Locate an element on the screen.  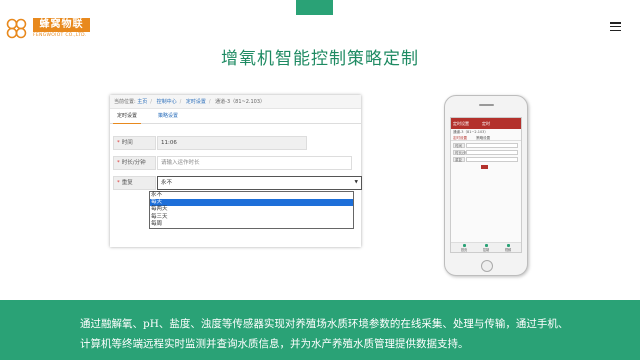
wrench-icon is located at coordinates (486, 245).